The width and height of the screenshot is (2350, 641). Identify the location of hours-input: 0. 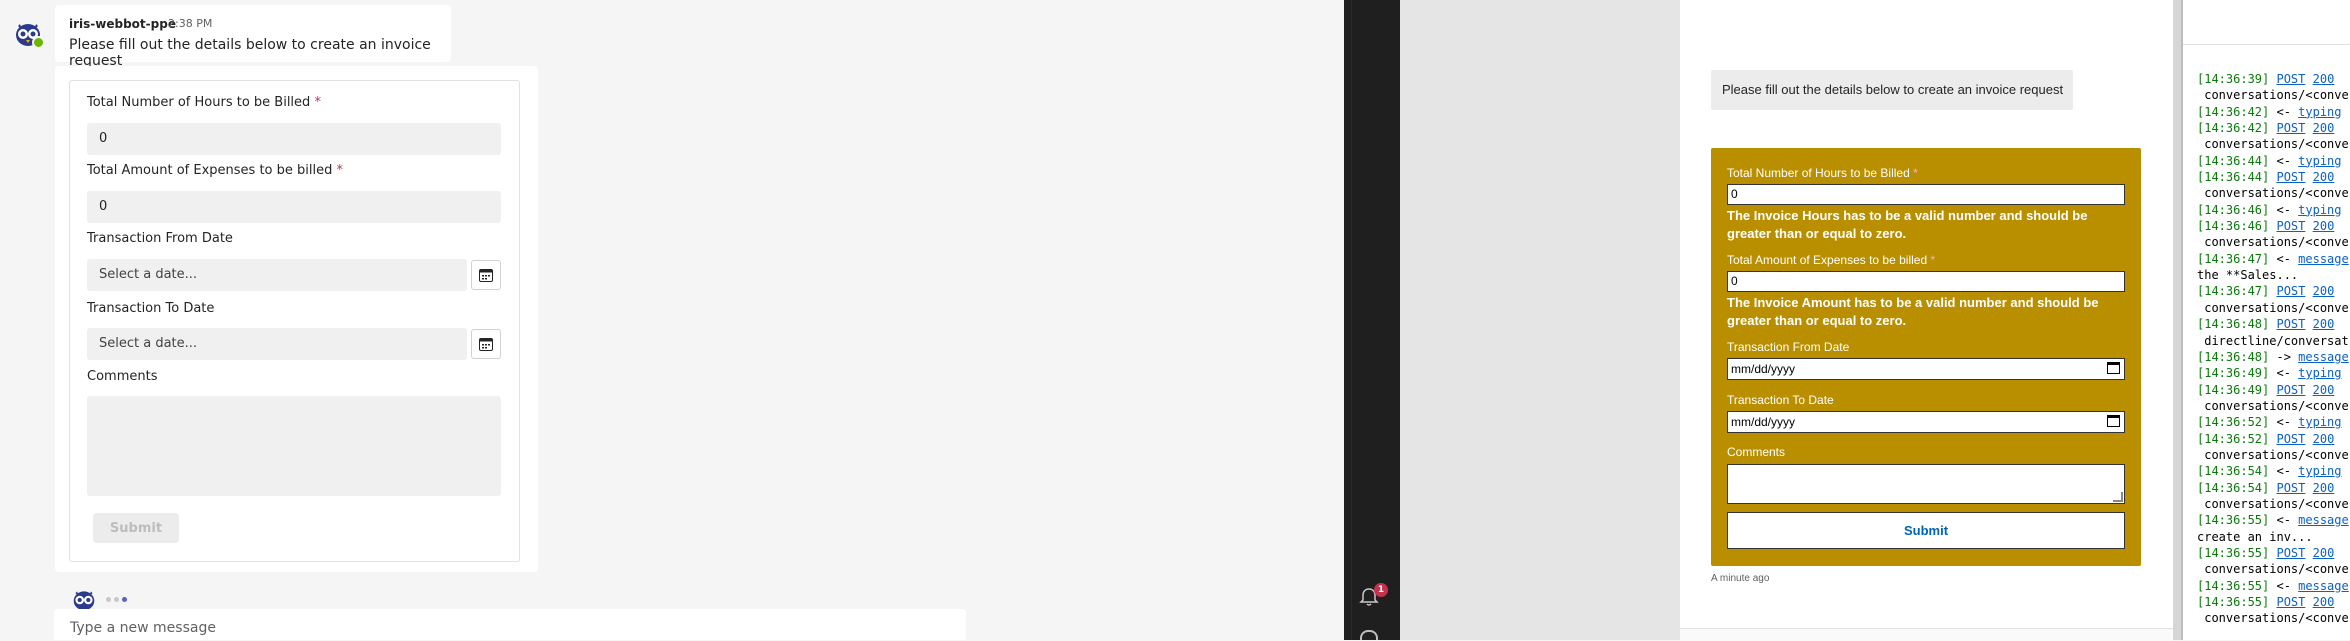
(294, 139).